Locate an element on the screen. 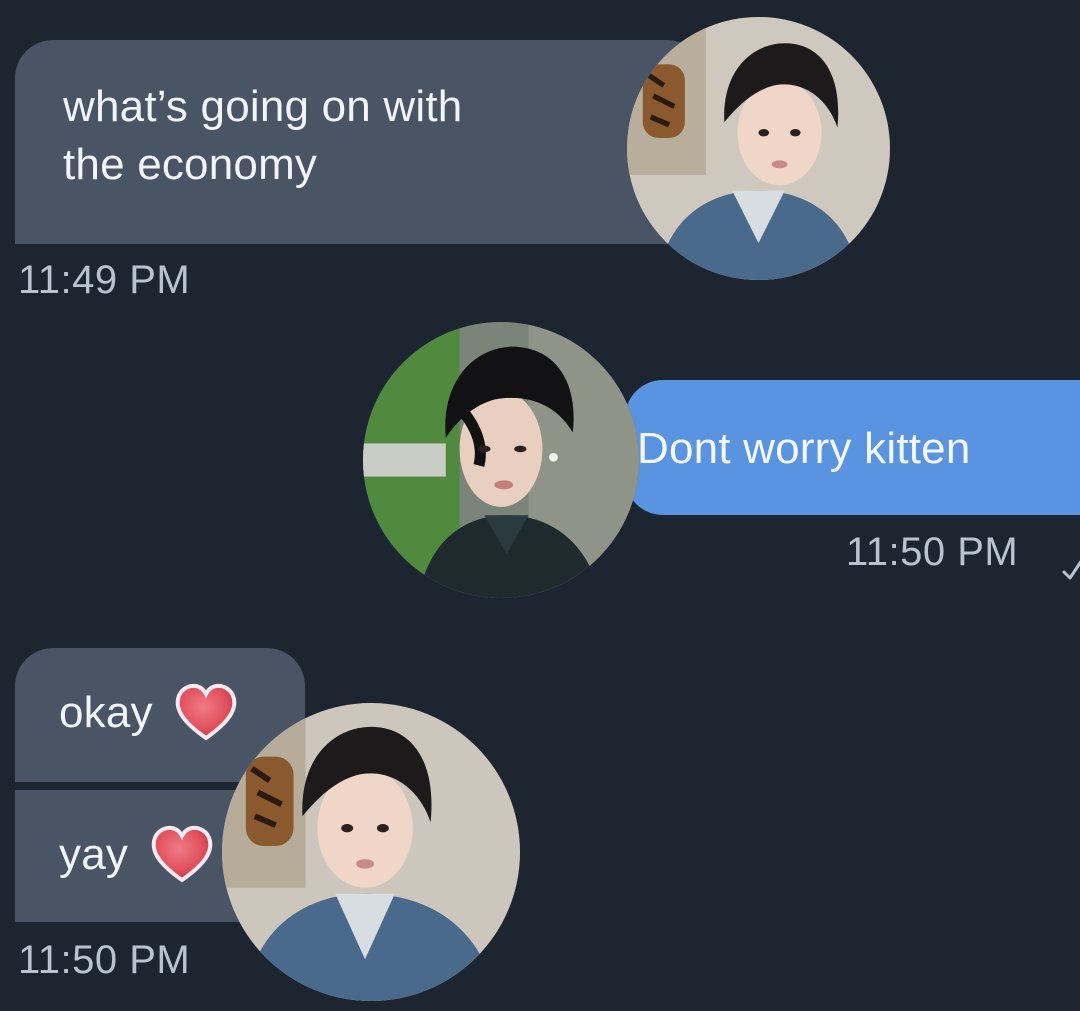 This screenshot has height=1011, width=1080. incoming-message-bubble: what’s going on with the economy is located at coordinates (360, 142).